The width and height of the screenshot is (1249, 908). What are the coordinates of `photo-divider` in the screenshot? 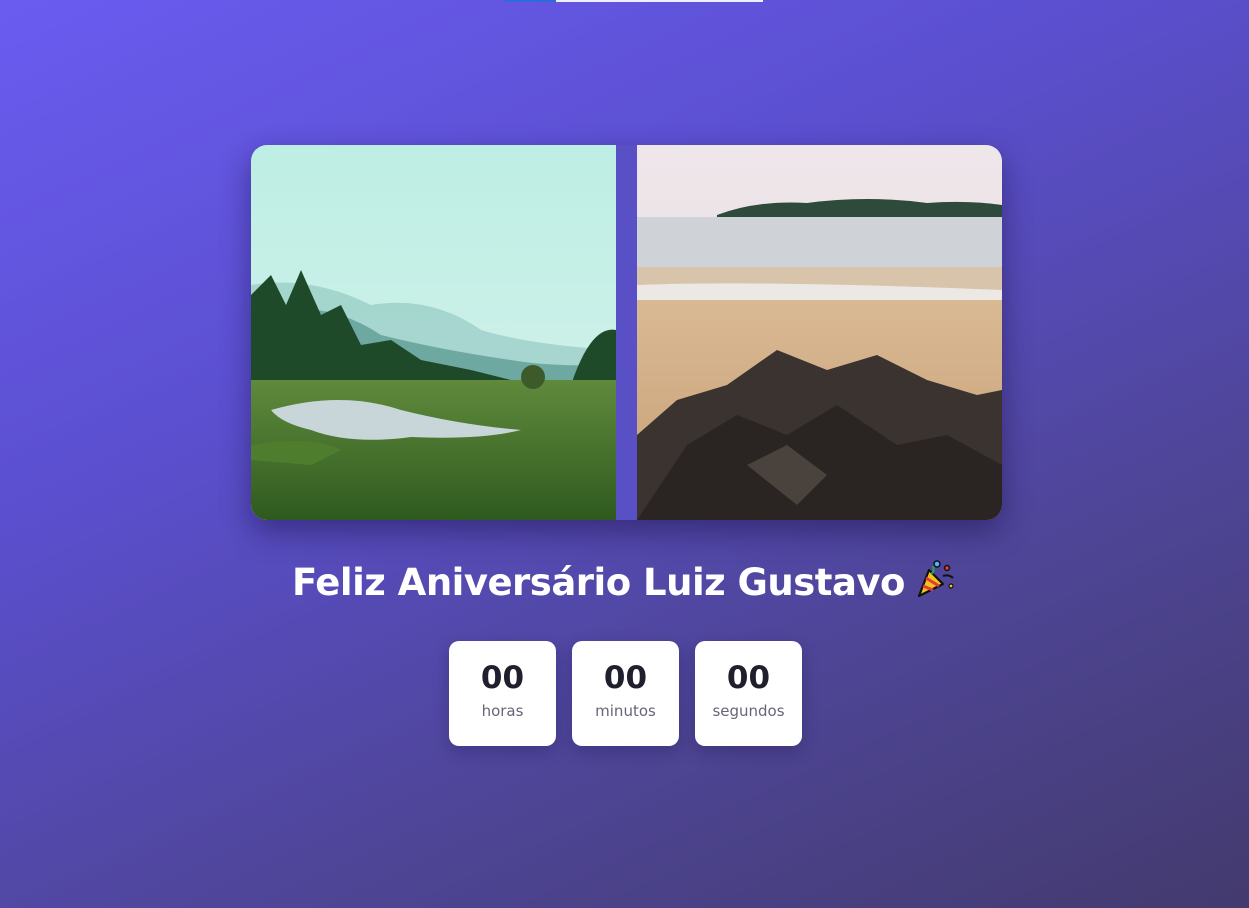 It's located at (626, 332).